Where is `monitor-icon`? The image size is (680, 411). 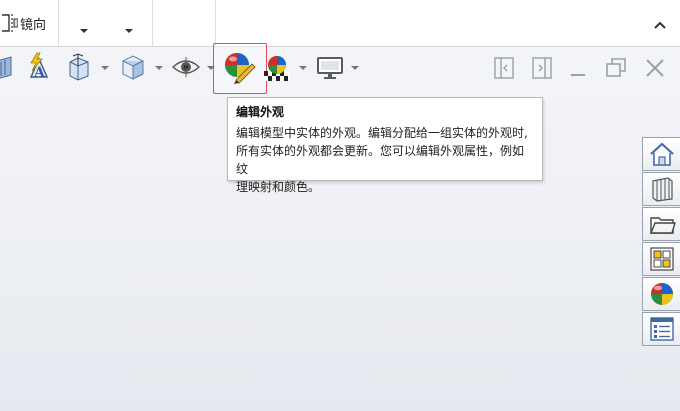
monitor-icon is located at coordinates (330, 68).